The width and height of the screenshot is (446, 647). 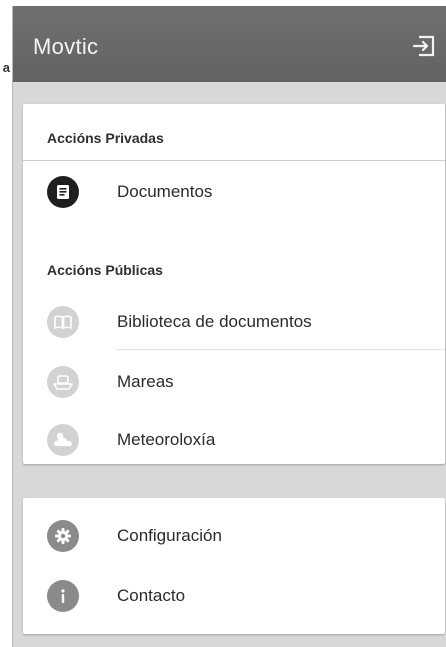 I want to click on app-title: Movtic, so click(x=66, y=46).